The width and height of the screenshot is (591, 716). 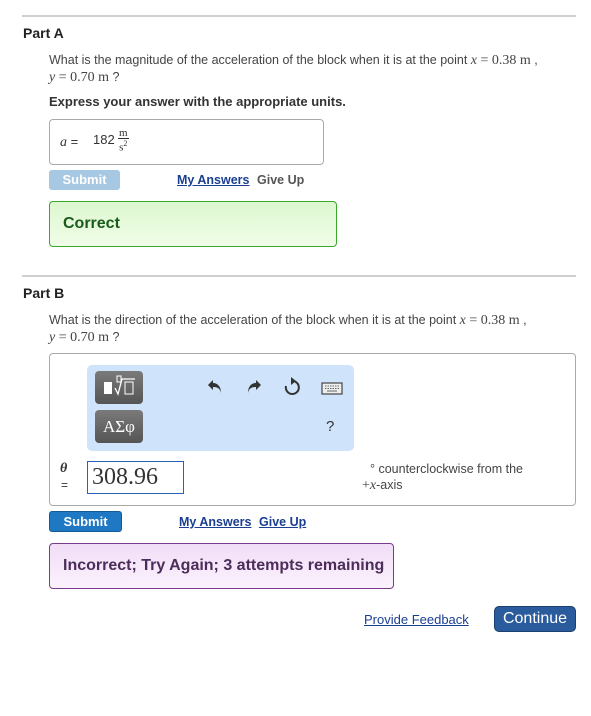 What do you see at coordinates (213, 180) in the screenshot?
I see `part-a-my-answers-link: My Answers` at bounding box center [213, 180].